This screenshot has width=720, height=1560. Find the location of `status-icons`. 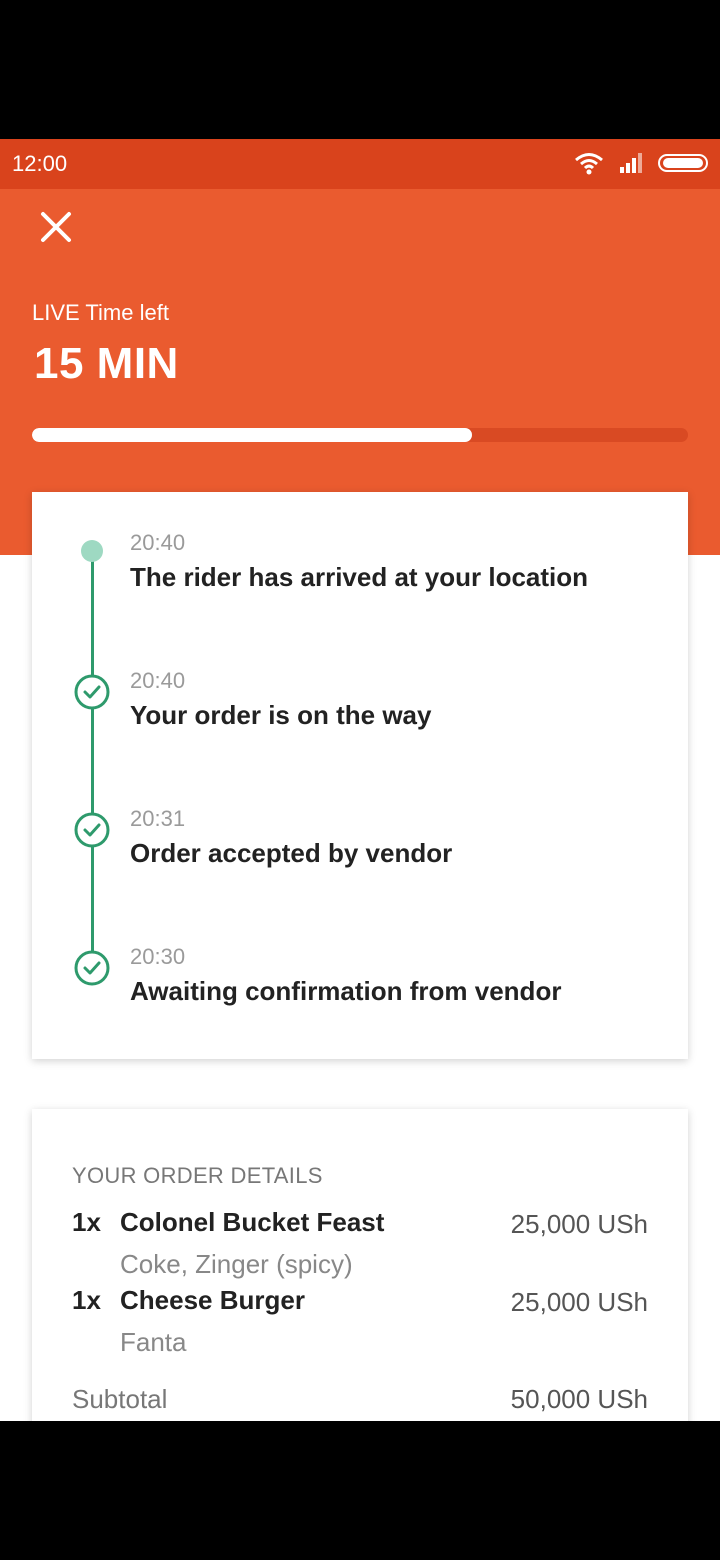

status-icons is located at coordinates (641, 163).